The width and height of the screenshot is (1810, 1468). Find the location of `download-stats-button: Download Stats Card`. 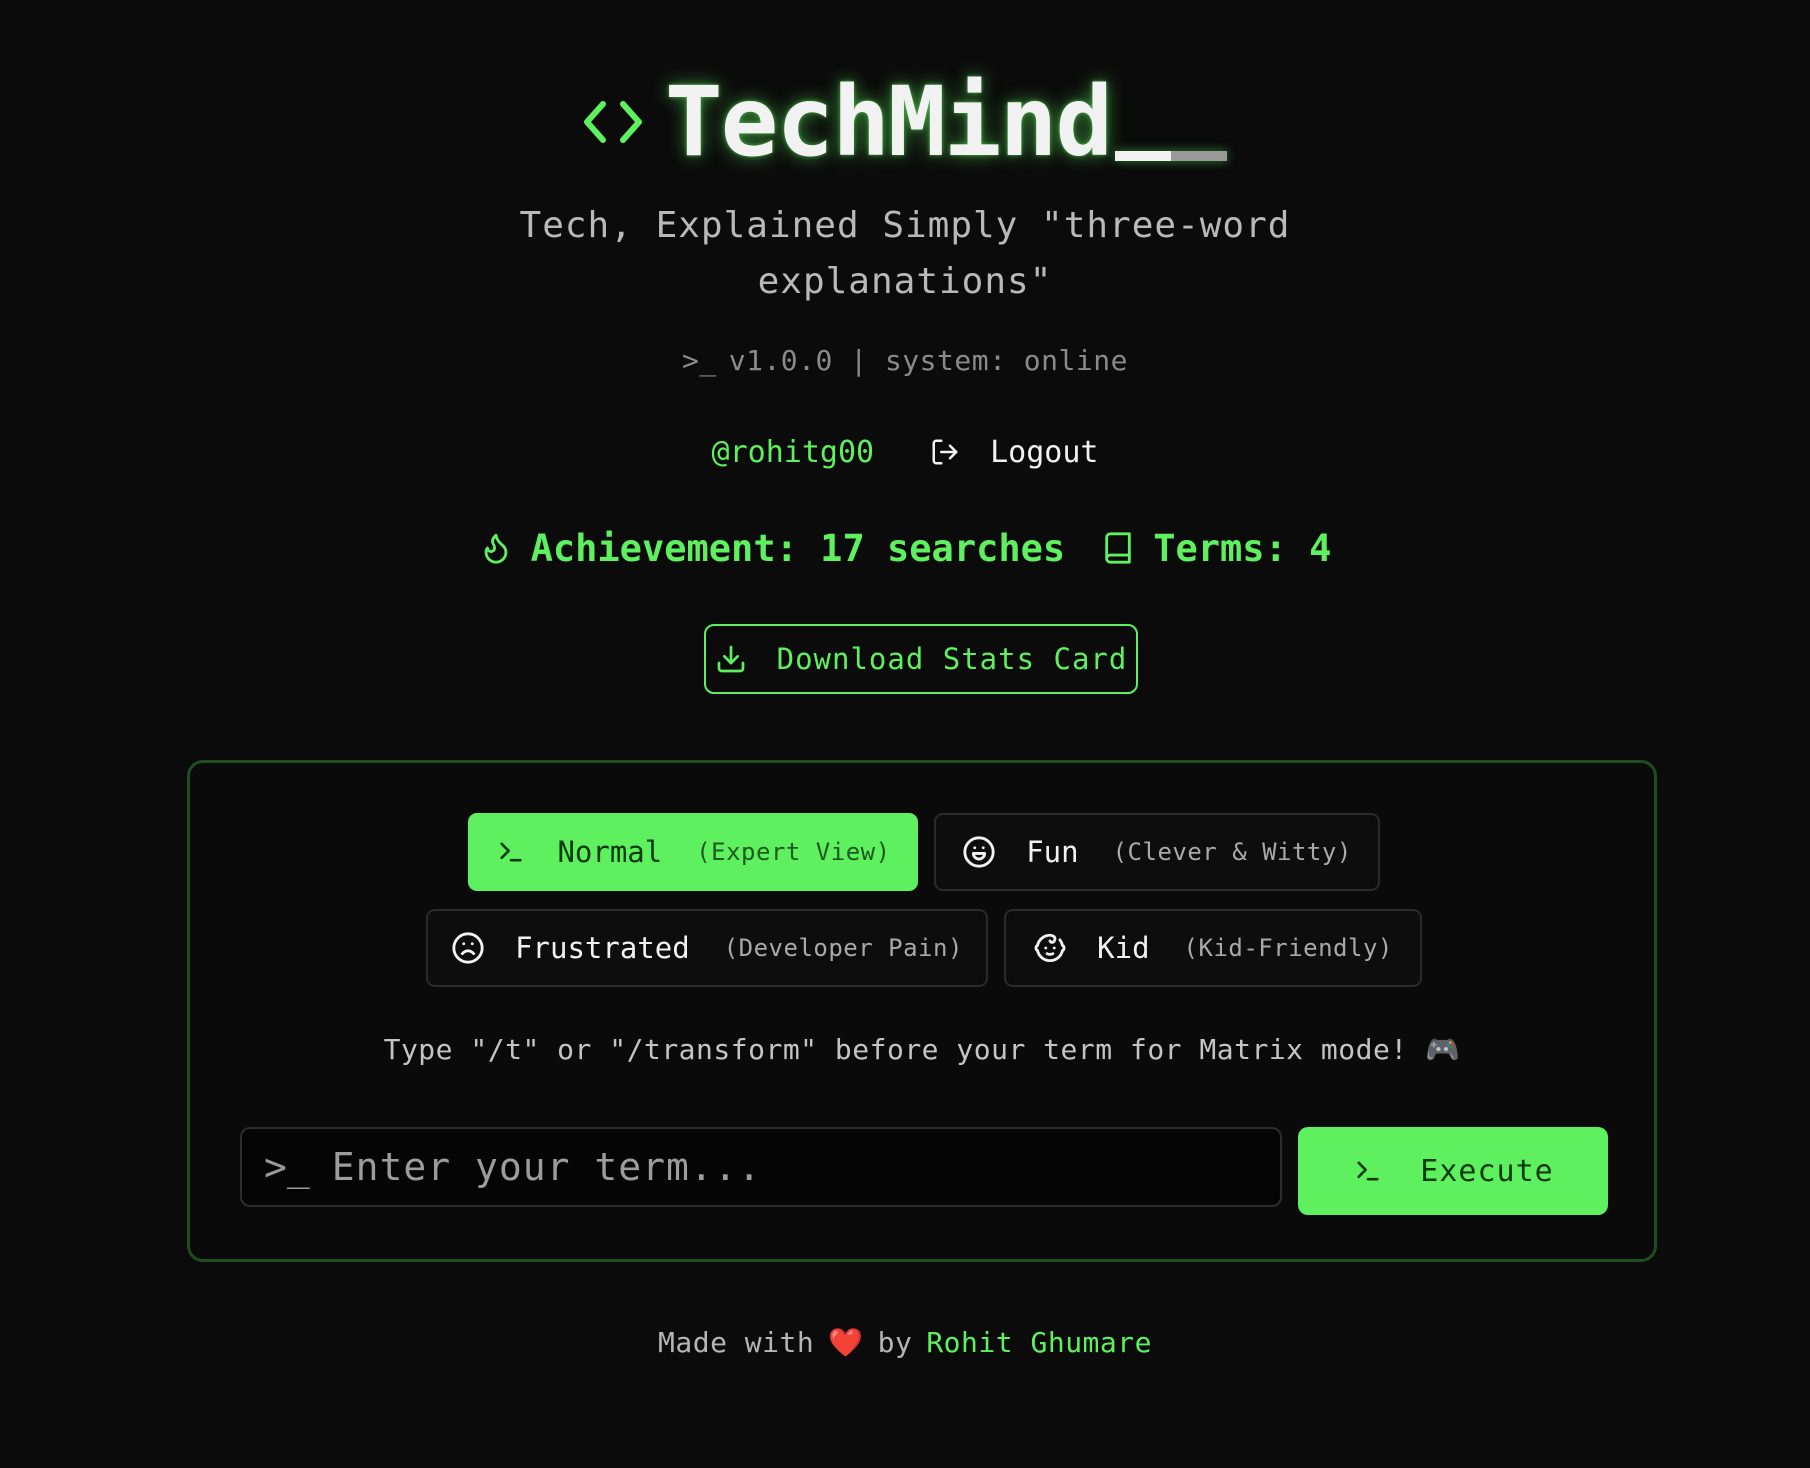

download-stats-button: Download Stats Card is located at coordinates (921, 659).